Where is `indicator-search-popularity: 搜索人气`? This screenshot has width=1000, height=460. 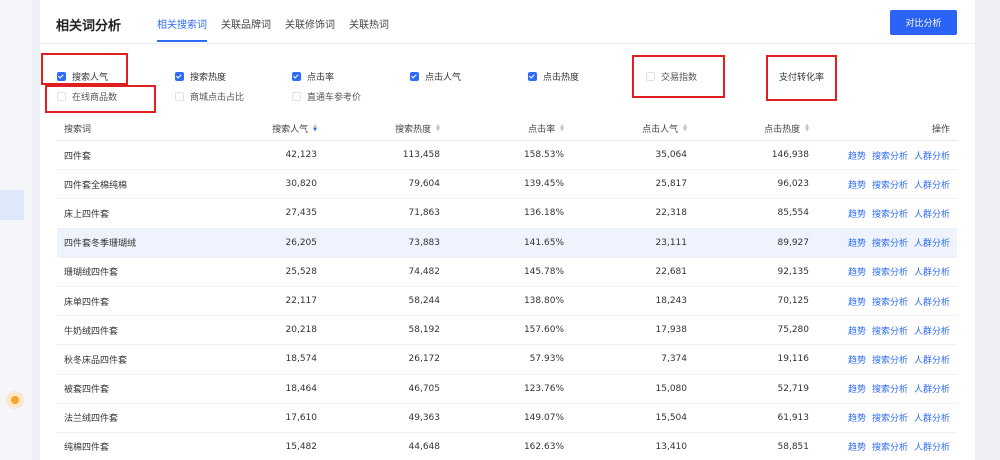 indicator-search-popularity: 搜索人气 is located at coordinates (82, 76).